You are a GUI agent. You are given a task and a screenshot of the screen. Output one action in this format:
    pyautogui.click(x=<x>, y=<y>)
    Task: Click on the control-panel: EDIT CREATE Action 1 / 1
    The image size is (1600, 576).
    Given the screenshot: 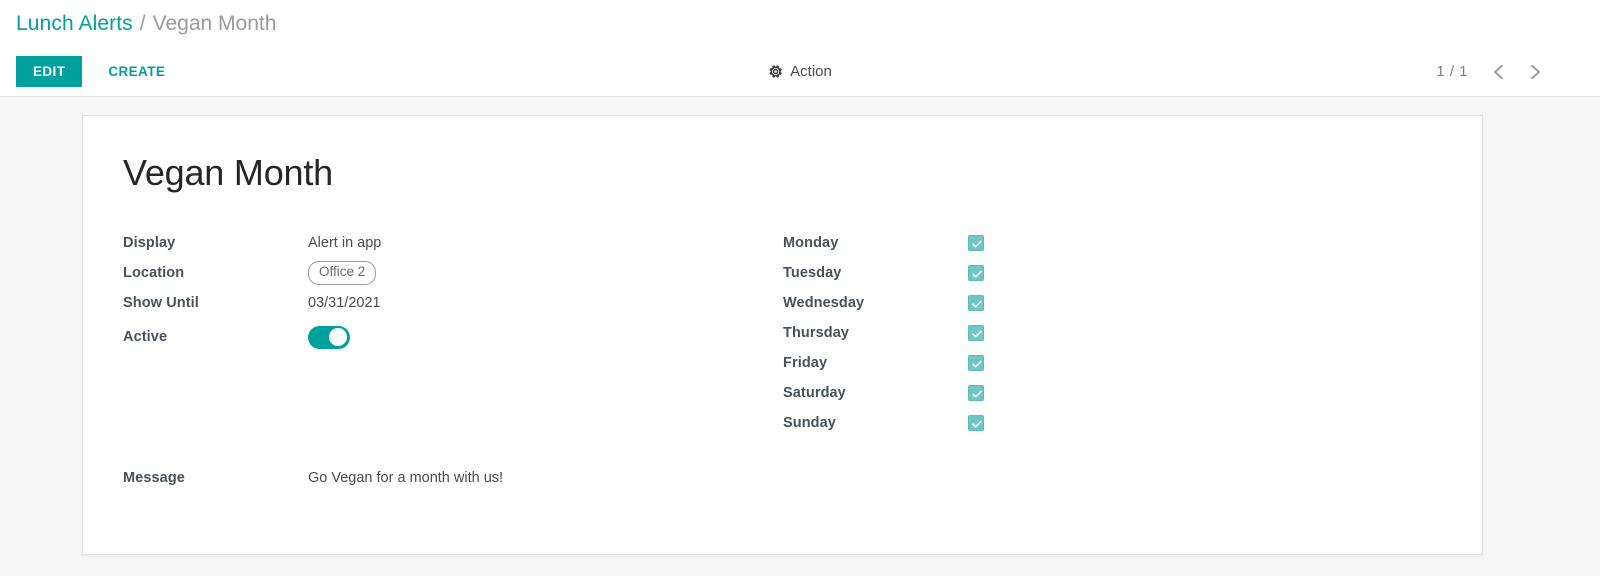 What is the action you would take?
    pyautogui.click(x=800, y=72)
    